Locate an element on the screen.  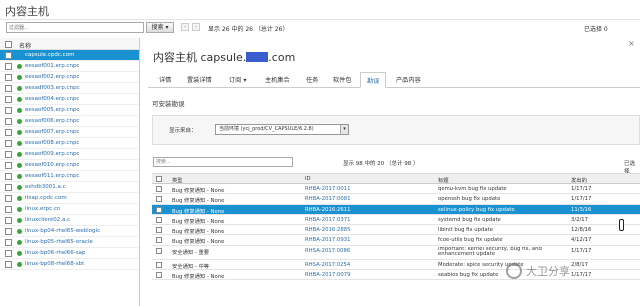
host-name-link: eesaof005.erp.cnpc is located at coordinates (52, 110).